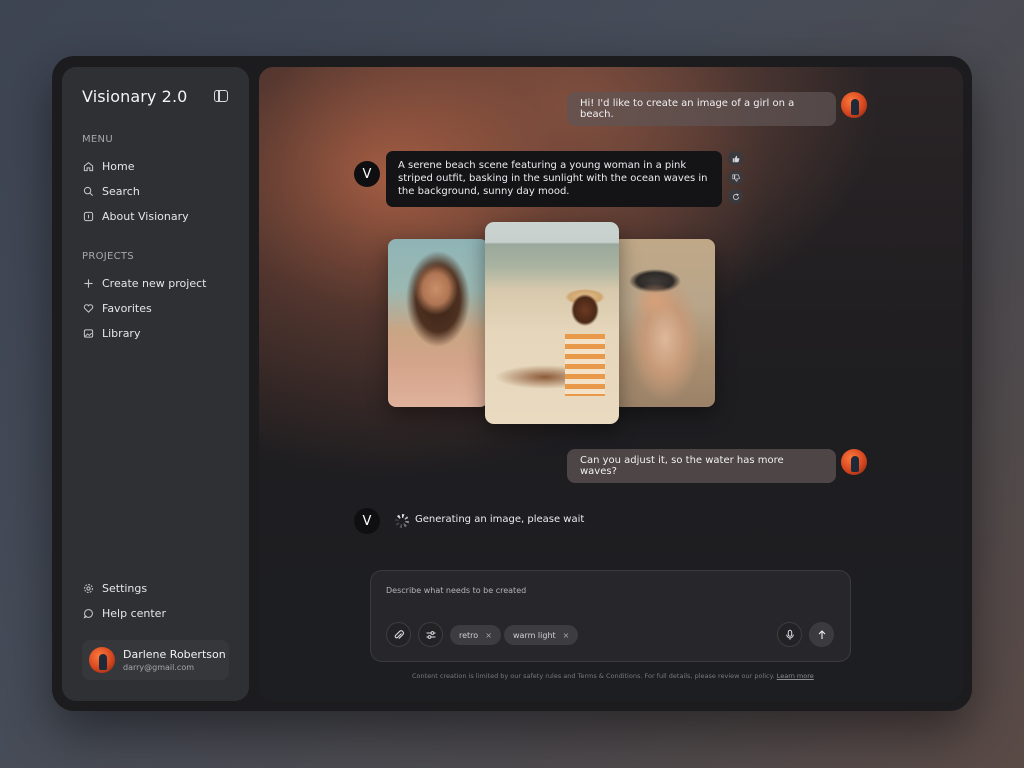  Describe the element at coordinates (402, 521) in the screenshot. I see `loading-spinner-icon` at that location.